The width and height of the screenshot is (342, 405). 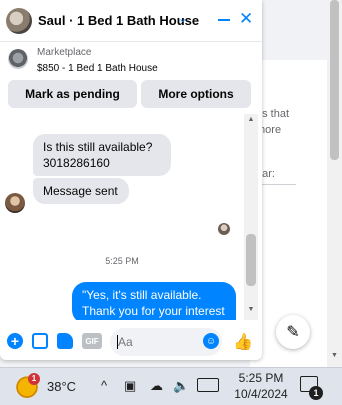 What do you see at coordinates (104, 386) in the screenshot?
I see `show-hidden-icons-chevron-icon: ^` at bounding box center [104, 386].